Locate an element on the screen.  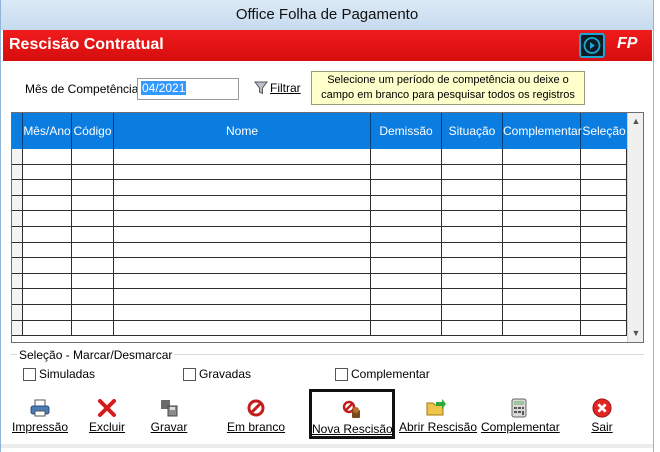
abrir-rescisao-button: Abrir Rescisão is located at coordinates (438, 416).